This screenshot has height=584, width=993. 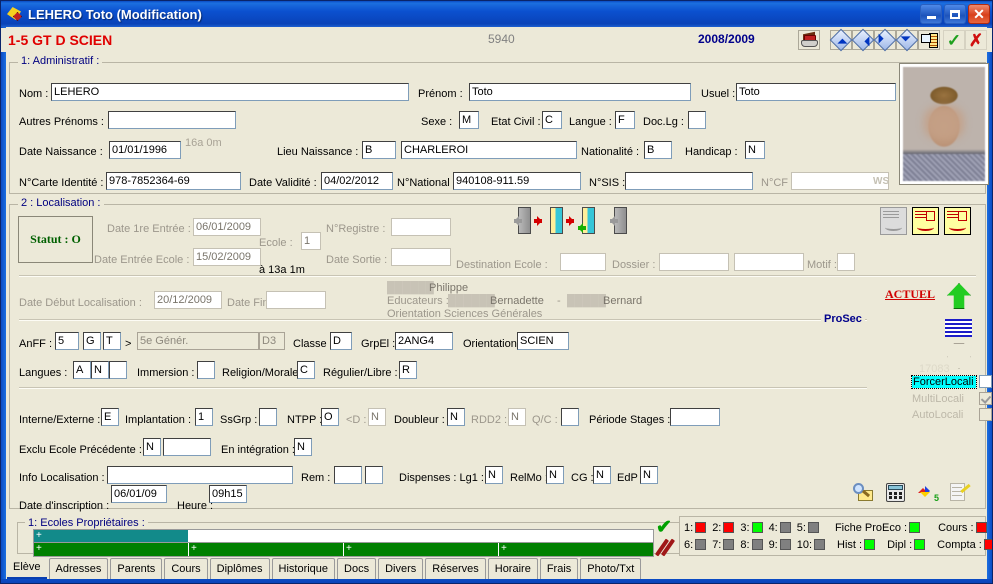 What do you see at coordinates (580, 92) in the screenshot?
I see `prenom-input: Toto` at bounding box center [580, 92].